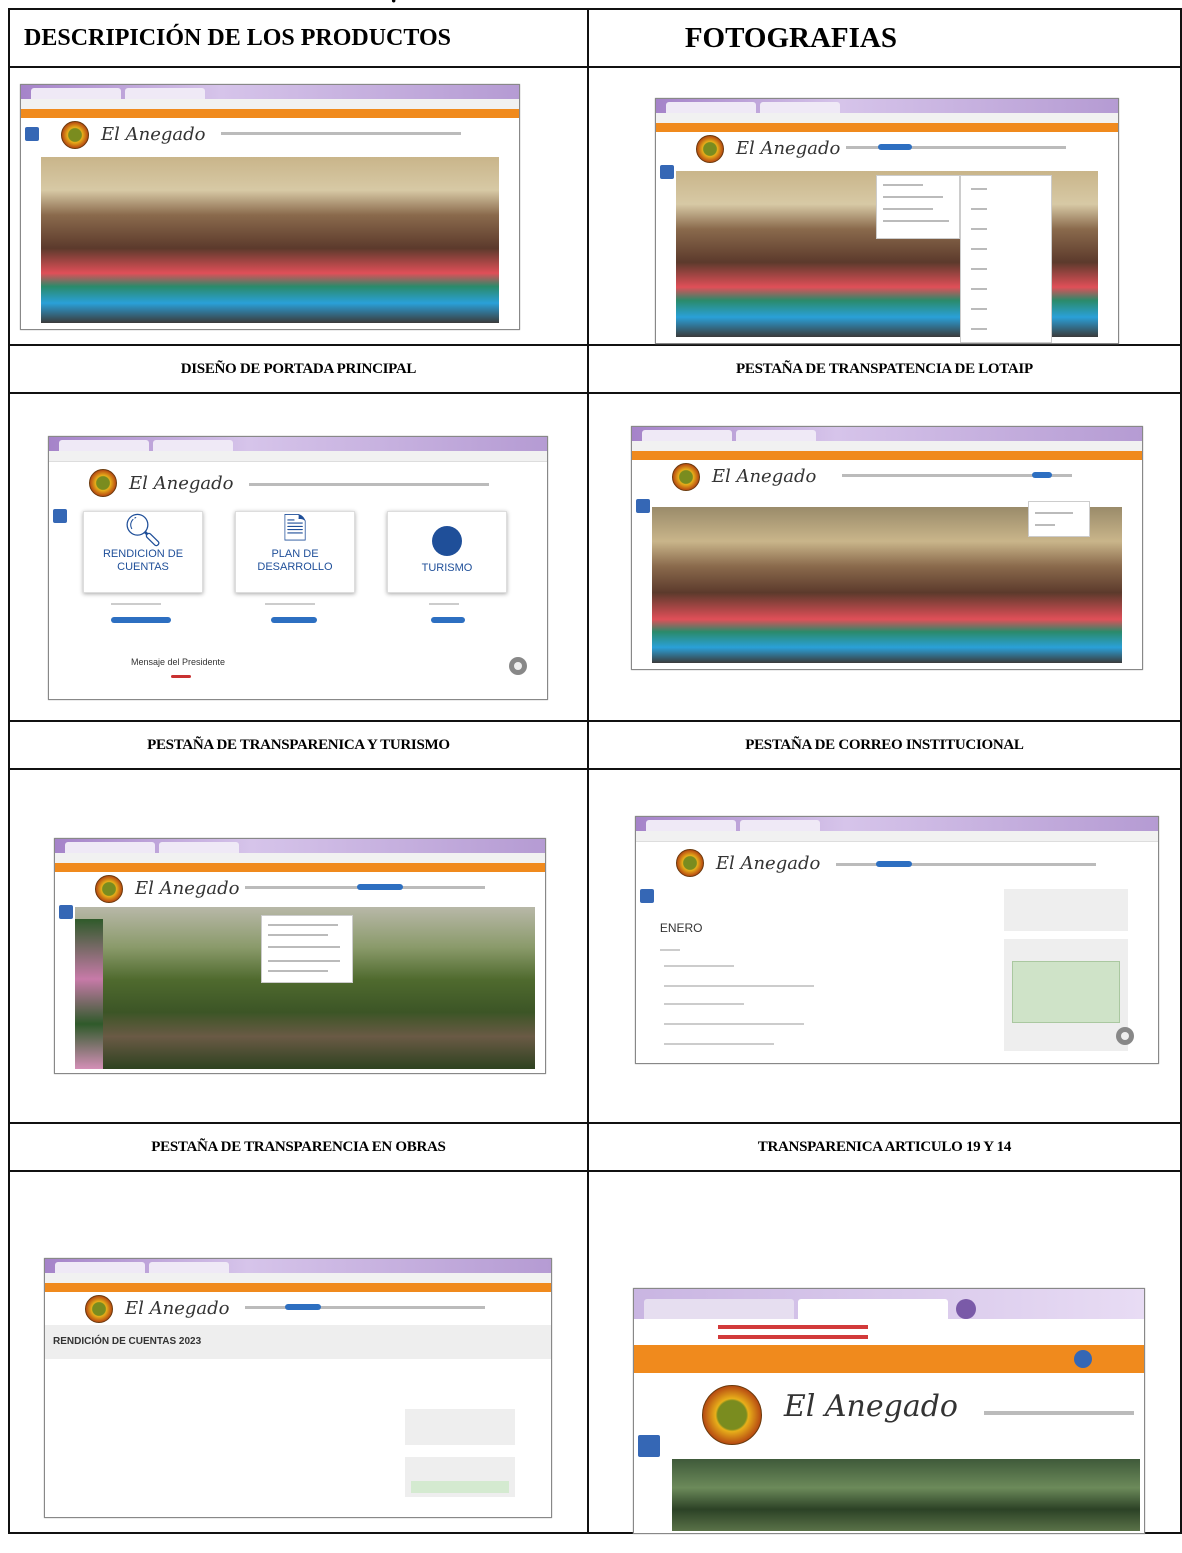 Image resolution: width=1182 pixels, height=1553 pixels. Describe the element at coordinates (886, 221) in the screenshot. I see `screenshot-lotaip-menu: El Anegado` at that location.